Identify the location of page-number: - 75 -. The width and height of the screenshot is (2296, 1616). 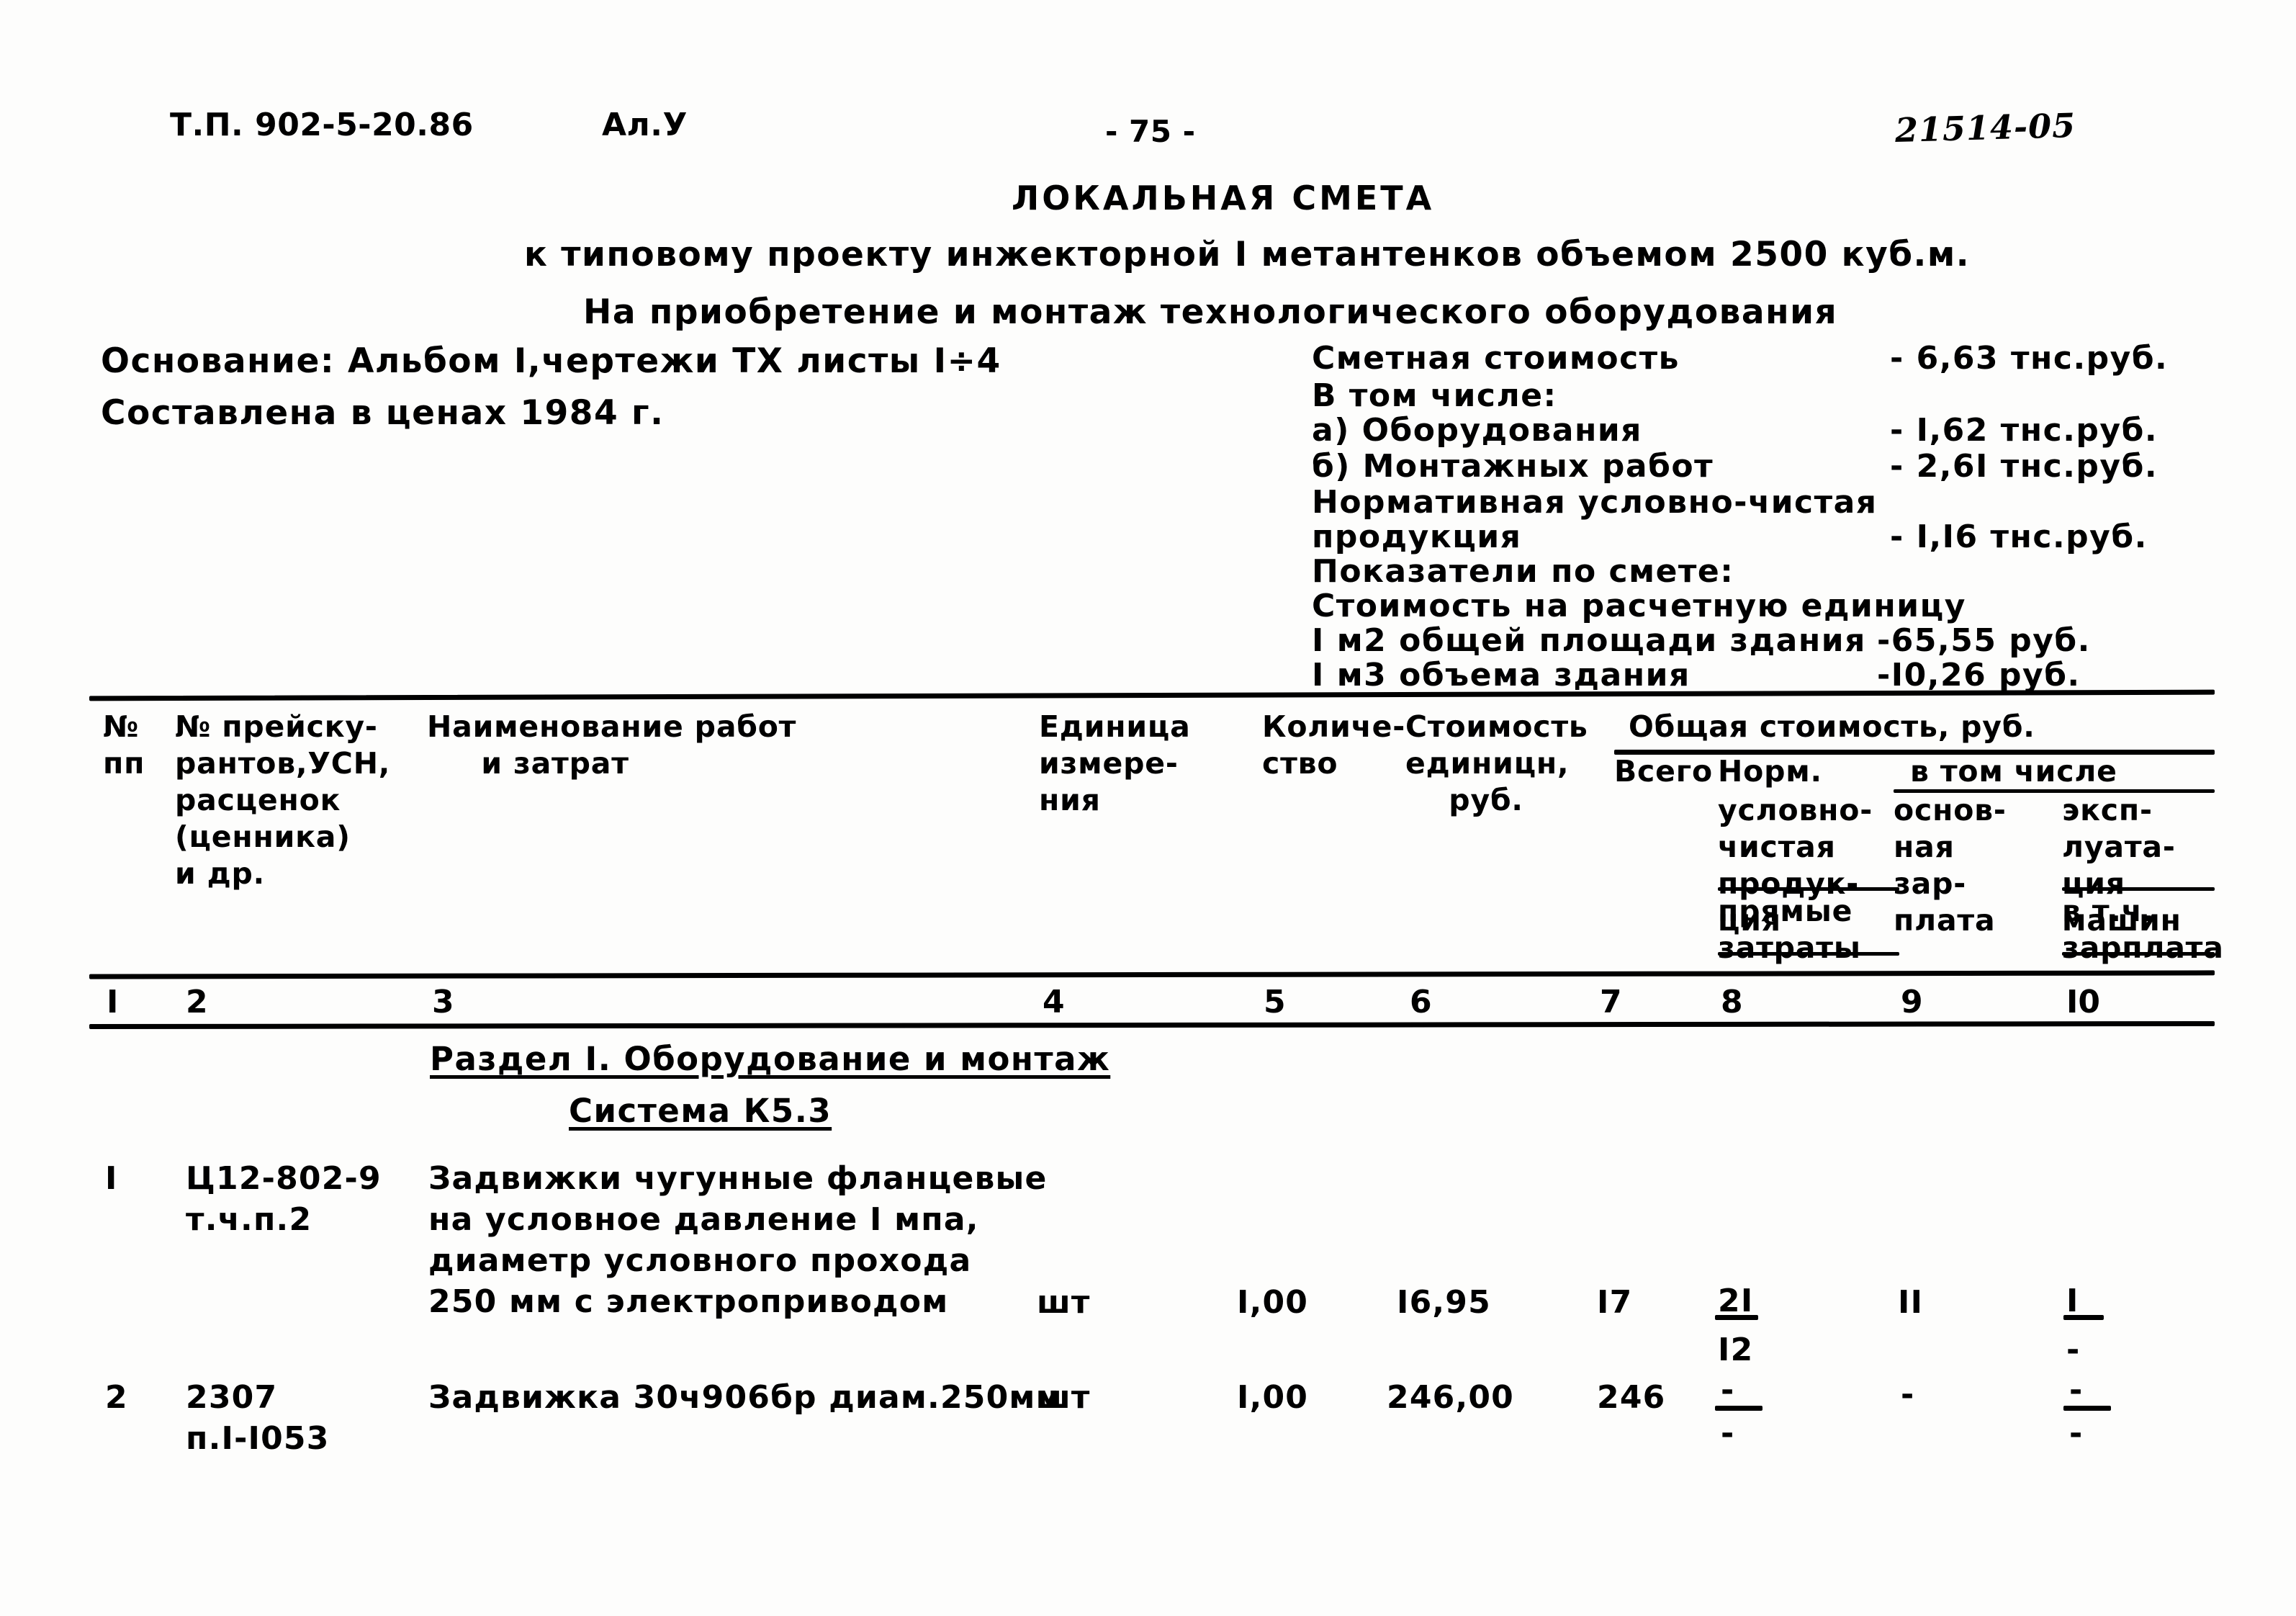
(1151, 131).